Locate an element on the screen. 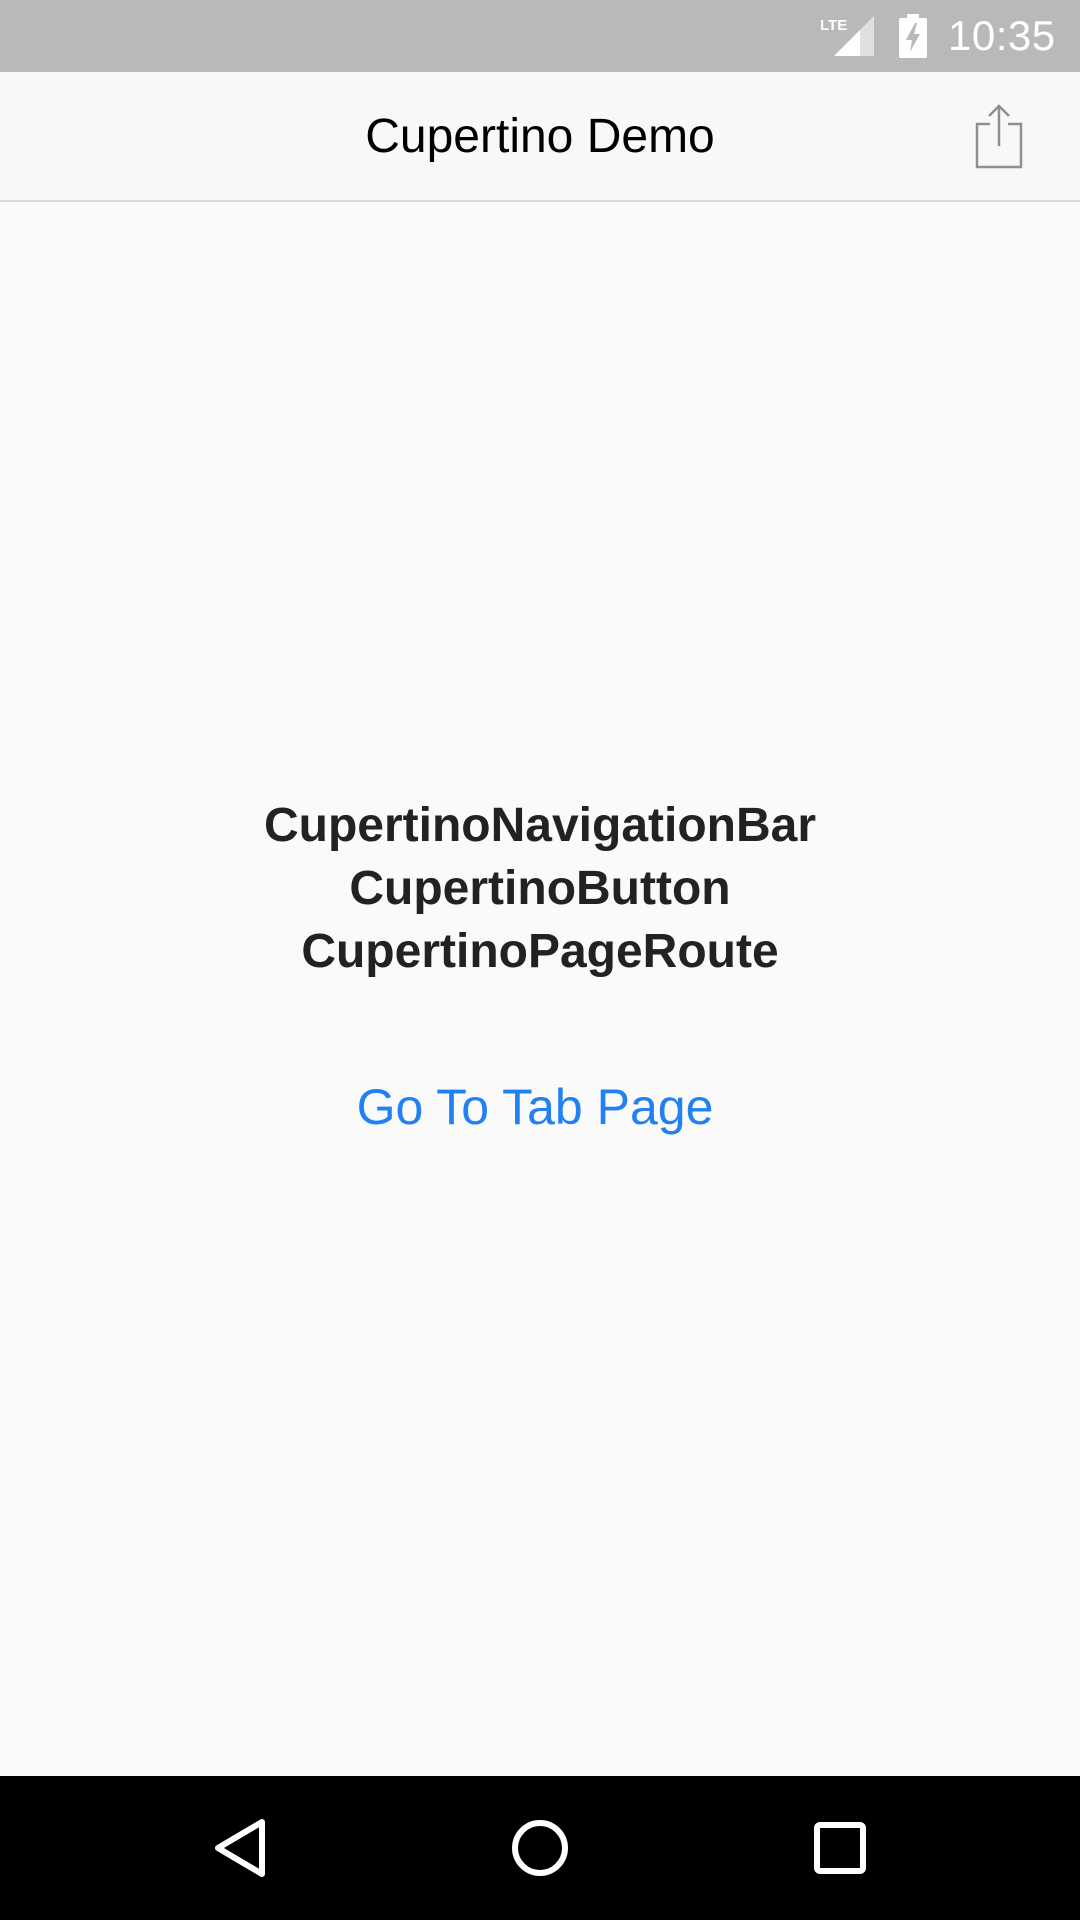 This screenshot has width=1080, height=1920. back-icon is located at coordinates (240, 1848).